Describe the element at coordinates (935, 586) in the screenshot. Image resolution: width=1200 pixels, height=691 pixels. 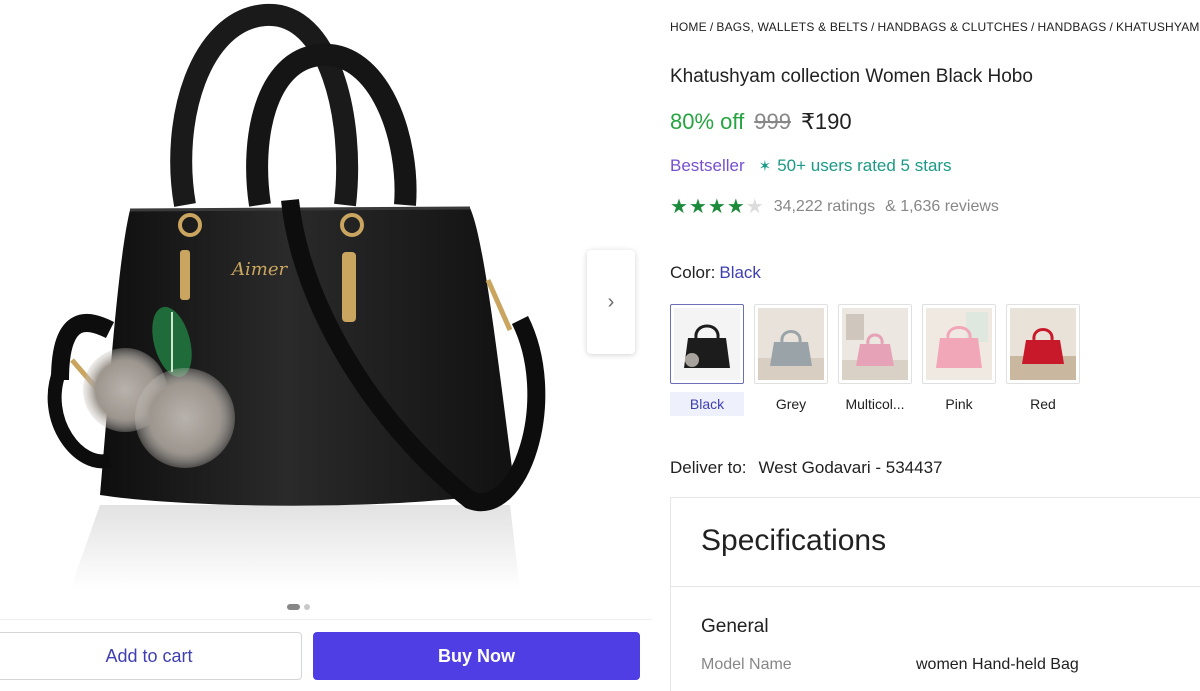
I see `divider` at that location.